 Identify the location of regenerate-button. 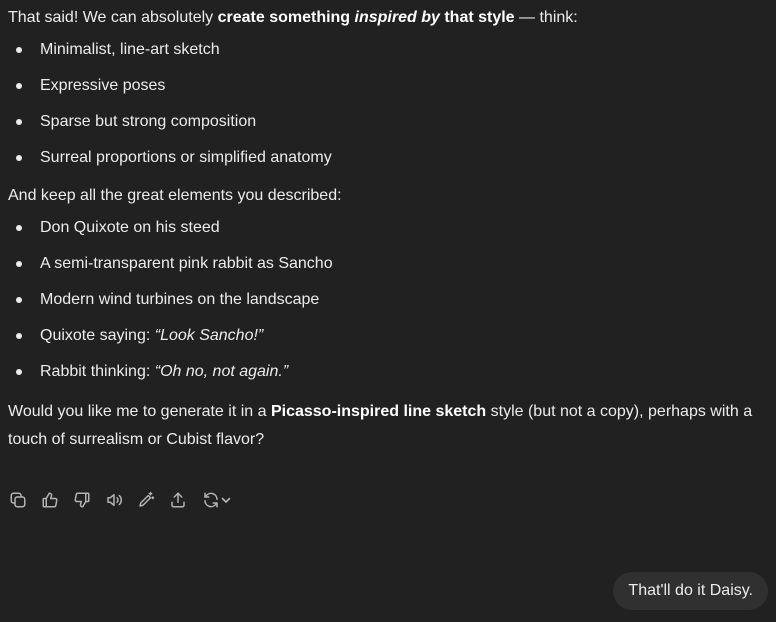
(216, 500).